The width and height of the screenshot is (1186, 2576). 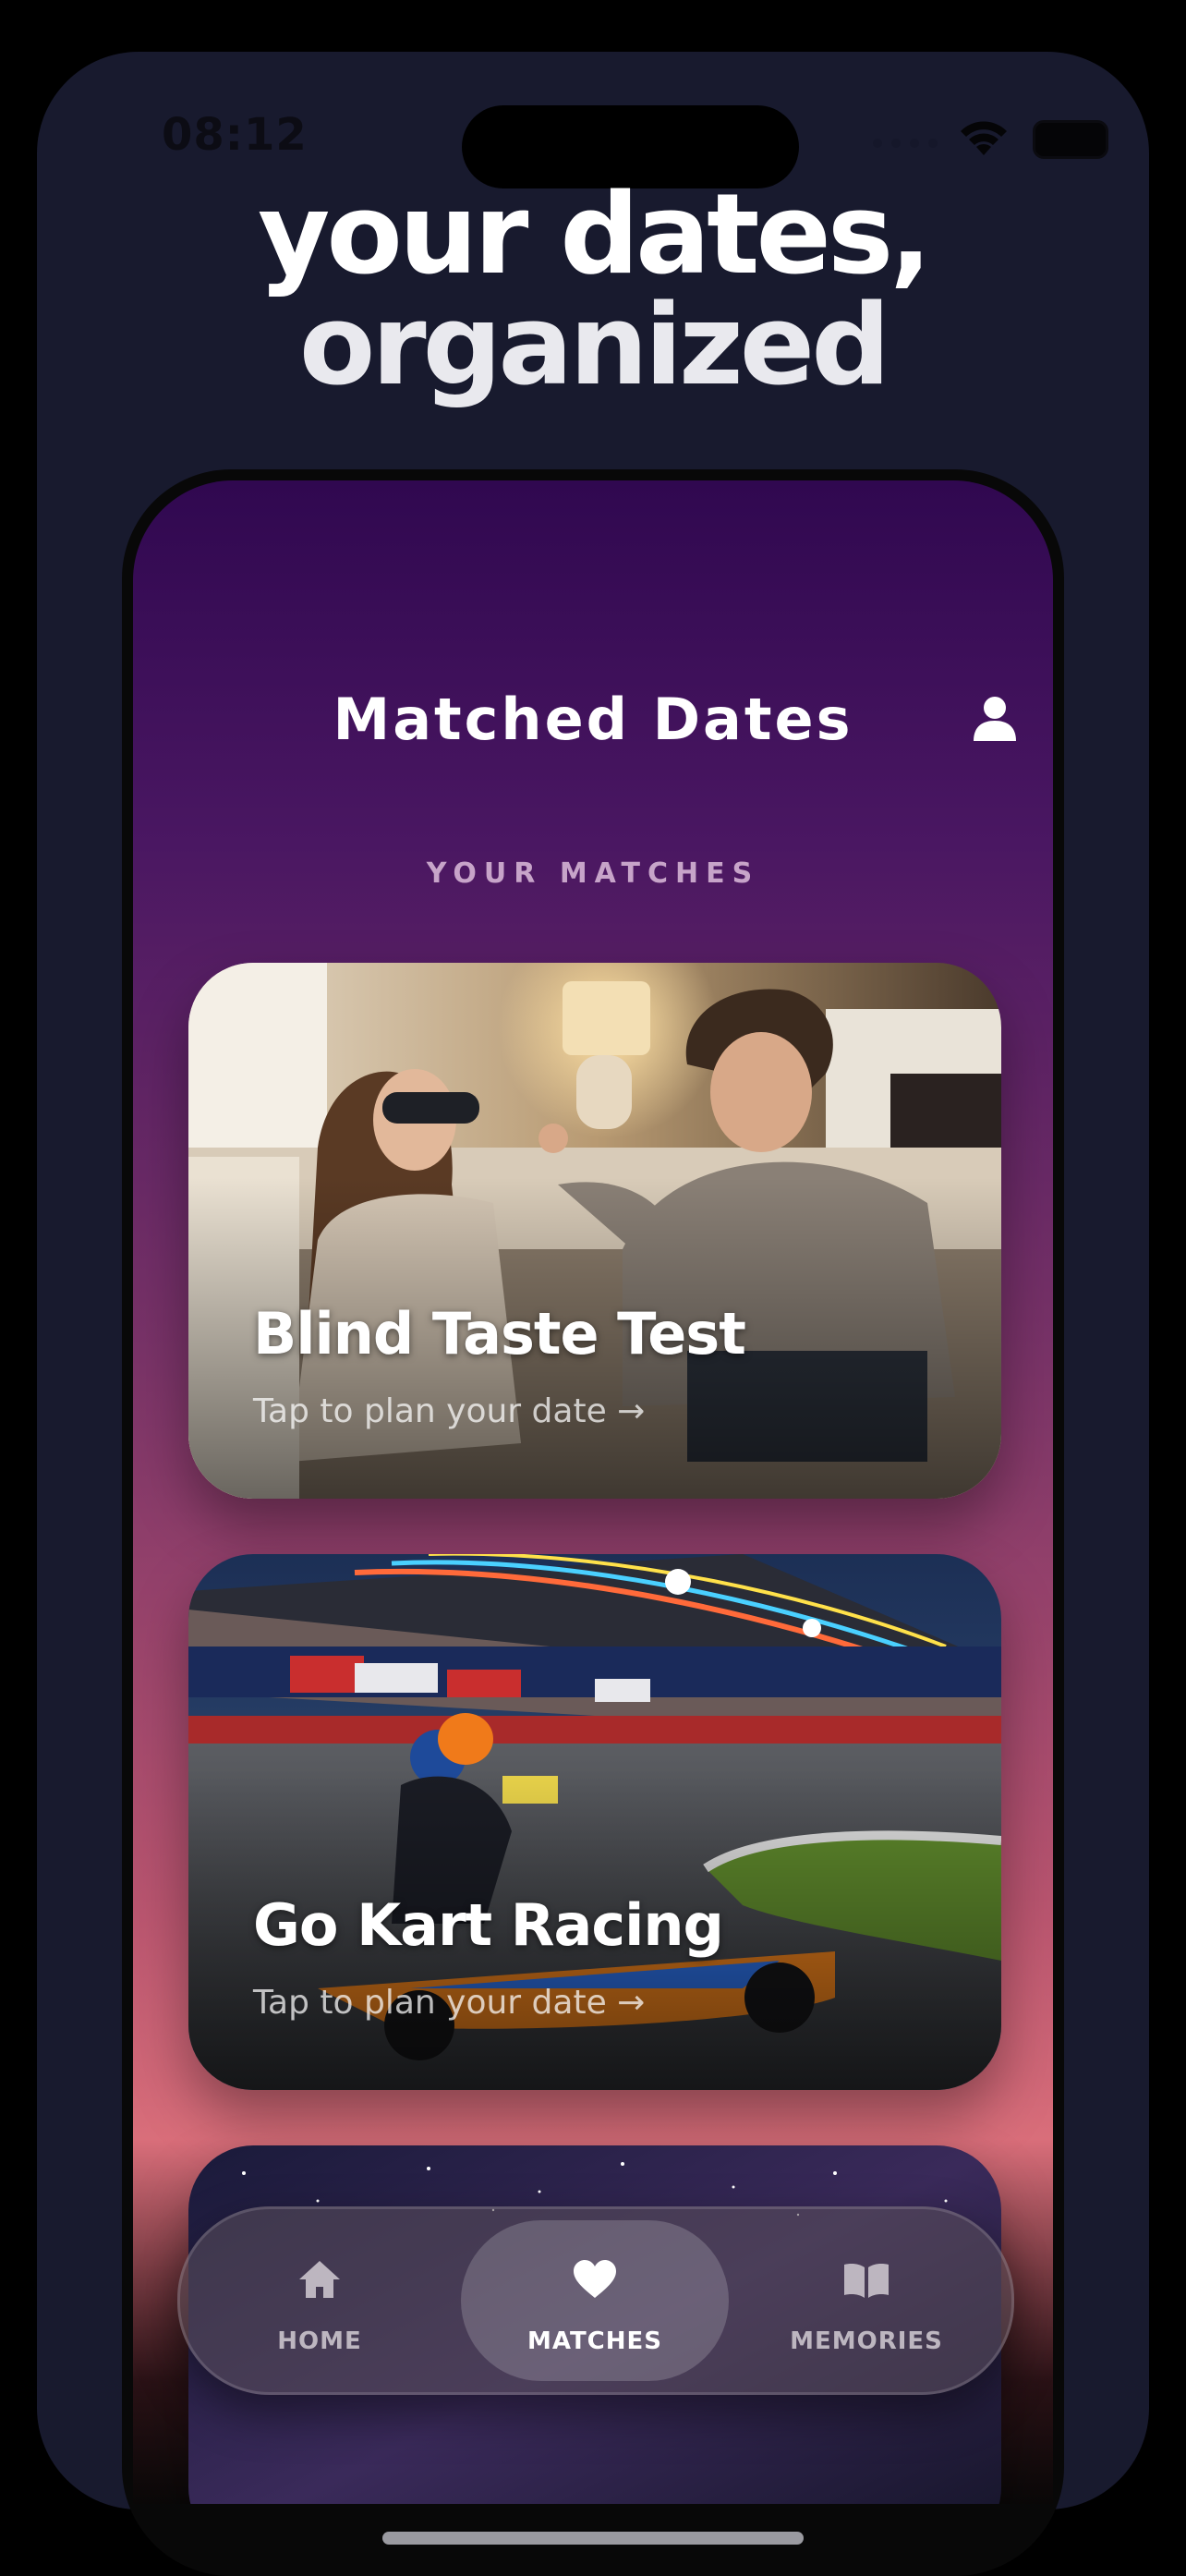 What do you see at coordinates (593, 719) in the screenshot?
I see `page-title: Matched Dates` at bounding box center [593, 719].